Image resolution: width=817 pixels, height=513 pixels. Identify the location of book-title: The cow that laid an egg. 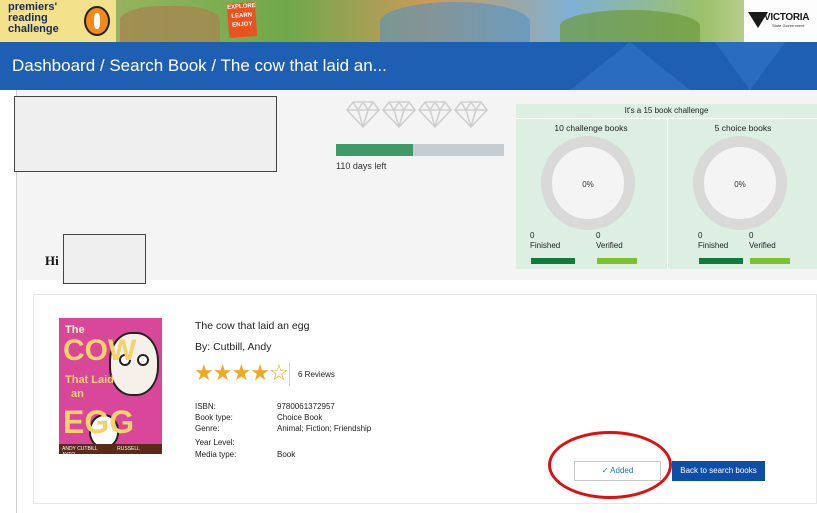
(252, 326).